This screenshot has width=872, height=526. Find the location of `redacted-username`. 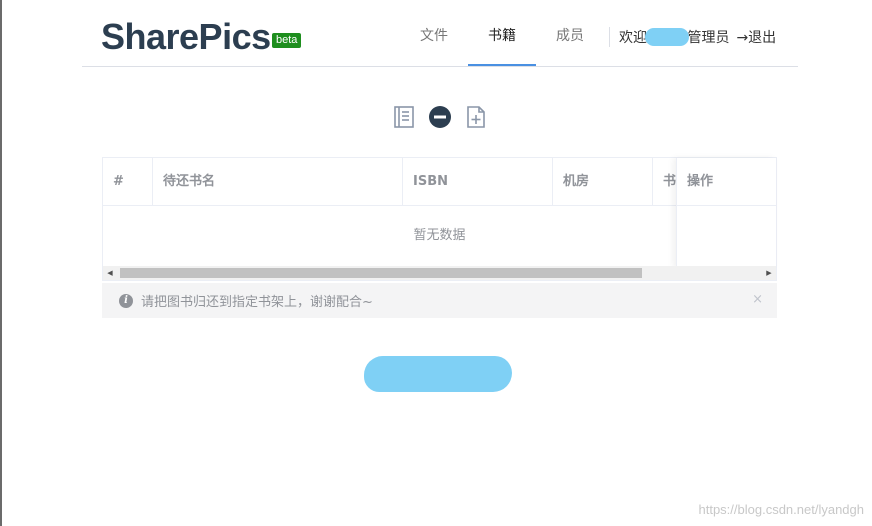

redacted-username is located at coordinates (667, 37).